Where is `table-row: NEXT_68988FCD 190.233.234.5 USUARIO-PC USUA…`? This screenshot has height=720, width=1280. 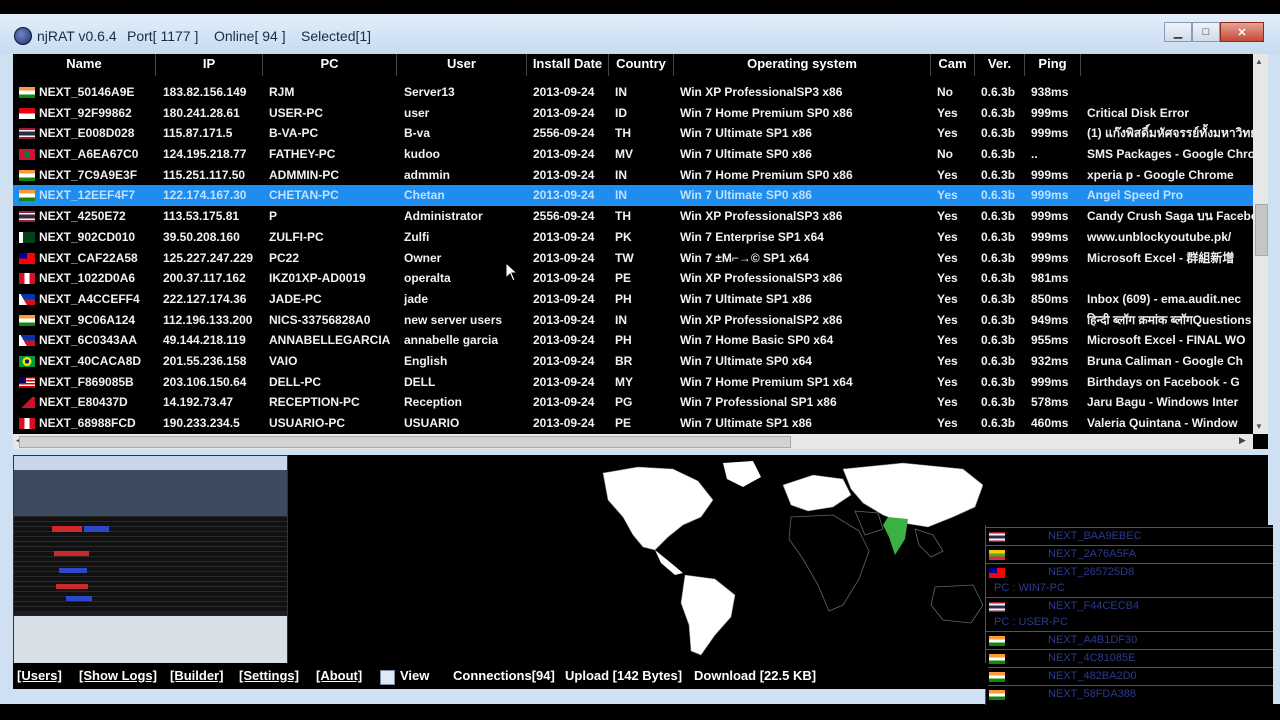
table-row: NEXT_68988FCD 190.233.234.5 USUARIO-PC USUA… is located at coordinates (633, 423).